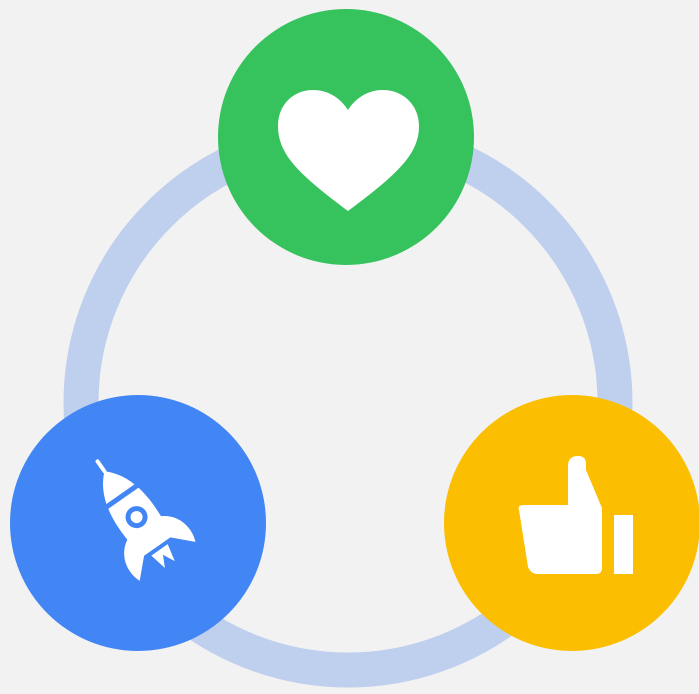 This screenshot has height=694, width=699. Describe the element at coordinates (571, 523) in the screenshot. I see `node-bottom-right` at that location.